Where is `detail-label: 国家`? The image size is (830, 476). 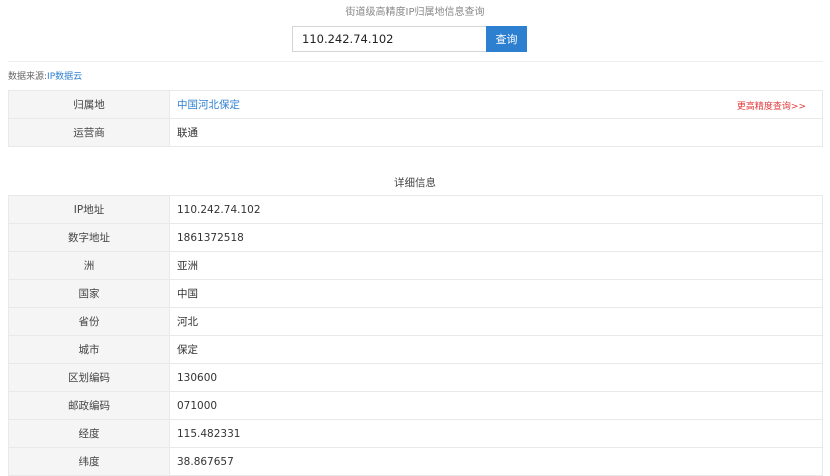 detail-label: 国家 is located at coordinates (89, 293).